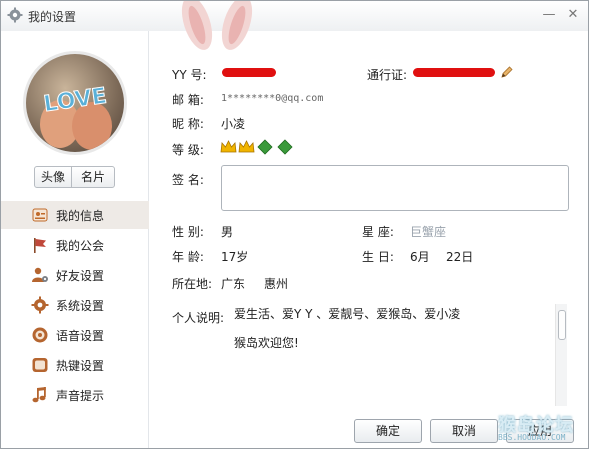  I want to click on sidebar-item-label: 语音设置, so click(80, 336).